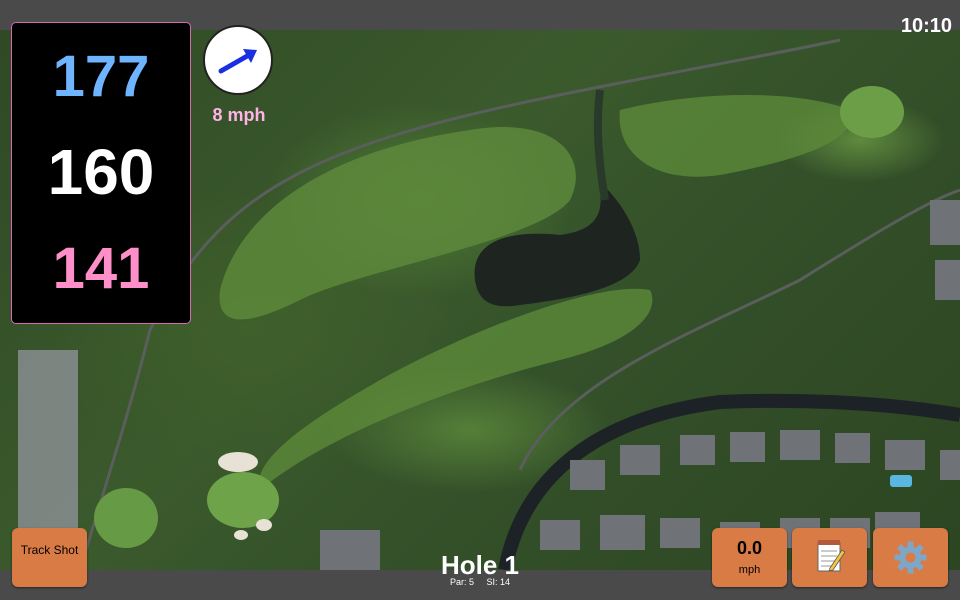 The image size is (960, 600). I want to click on fairway, so click(735, 136).